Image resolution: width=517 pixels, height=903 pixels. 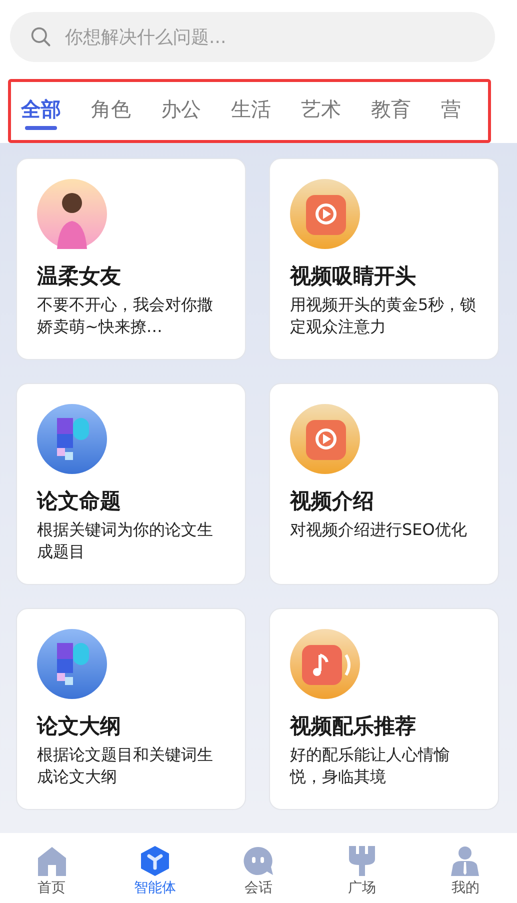 What do you see at coordinates (379, 530) in the screenshot?
I see `card-description: 对视频介绍进行SEO优化` at bounding box center [379, 530].